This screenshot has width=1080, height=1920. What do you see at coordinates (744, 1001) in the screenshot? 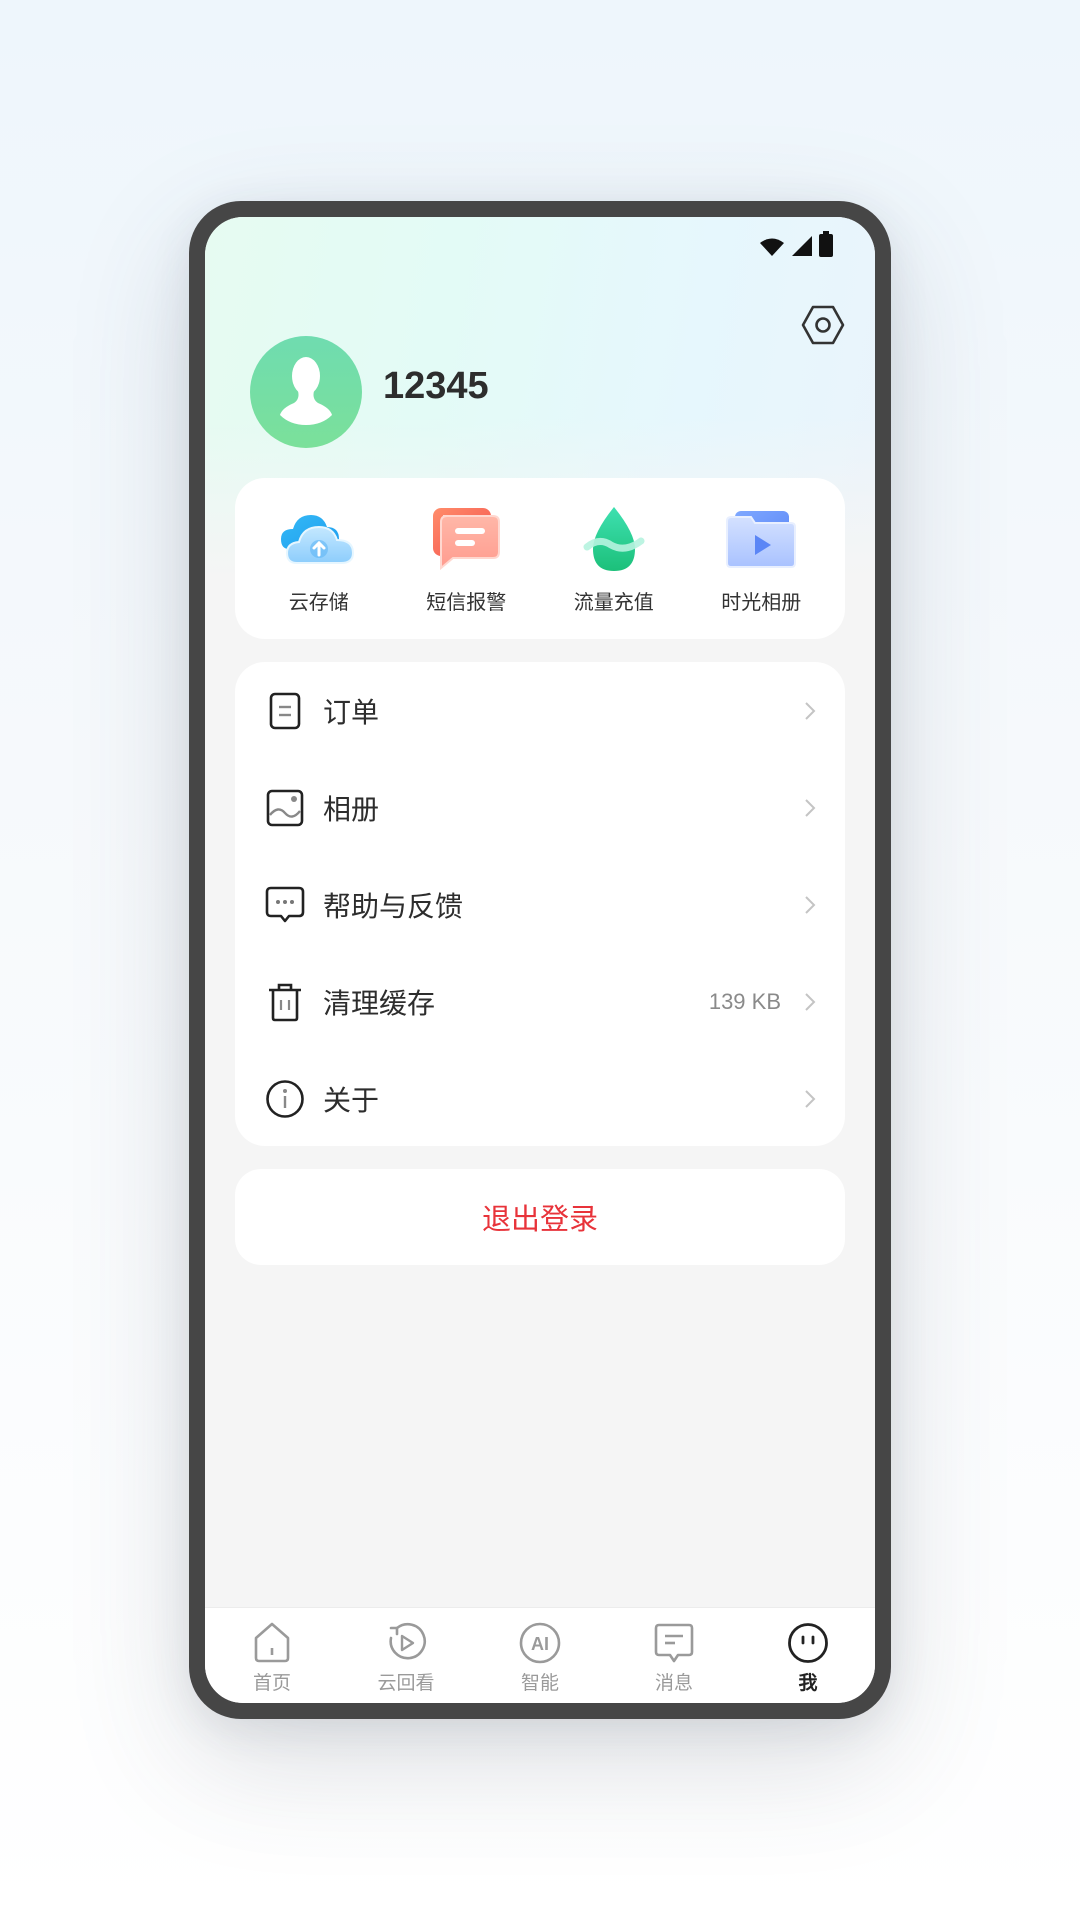
I see `cache-size-value: 139 KB` at bounding box center [744, 1001].